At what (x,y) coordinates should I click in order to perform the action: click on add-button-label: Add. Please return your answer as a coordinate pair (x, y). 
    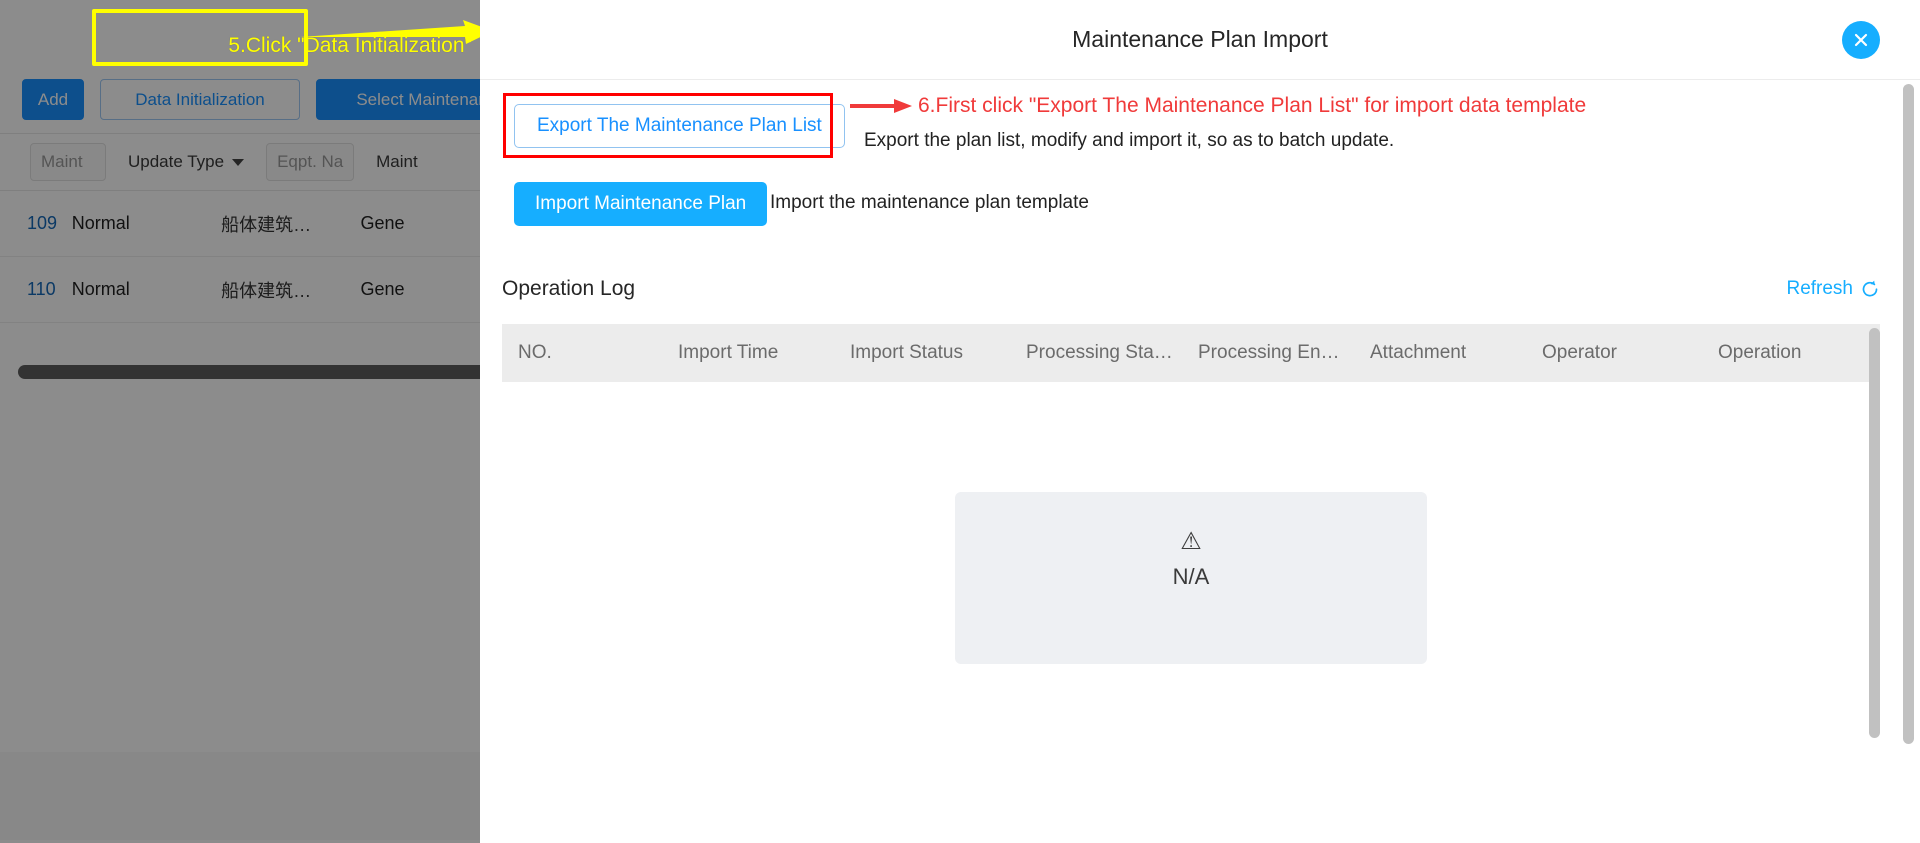
    Looking at the image, I should click on (53, 99).